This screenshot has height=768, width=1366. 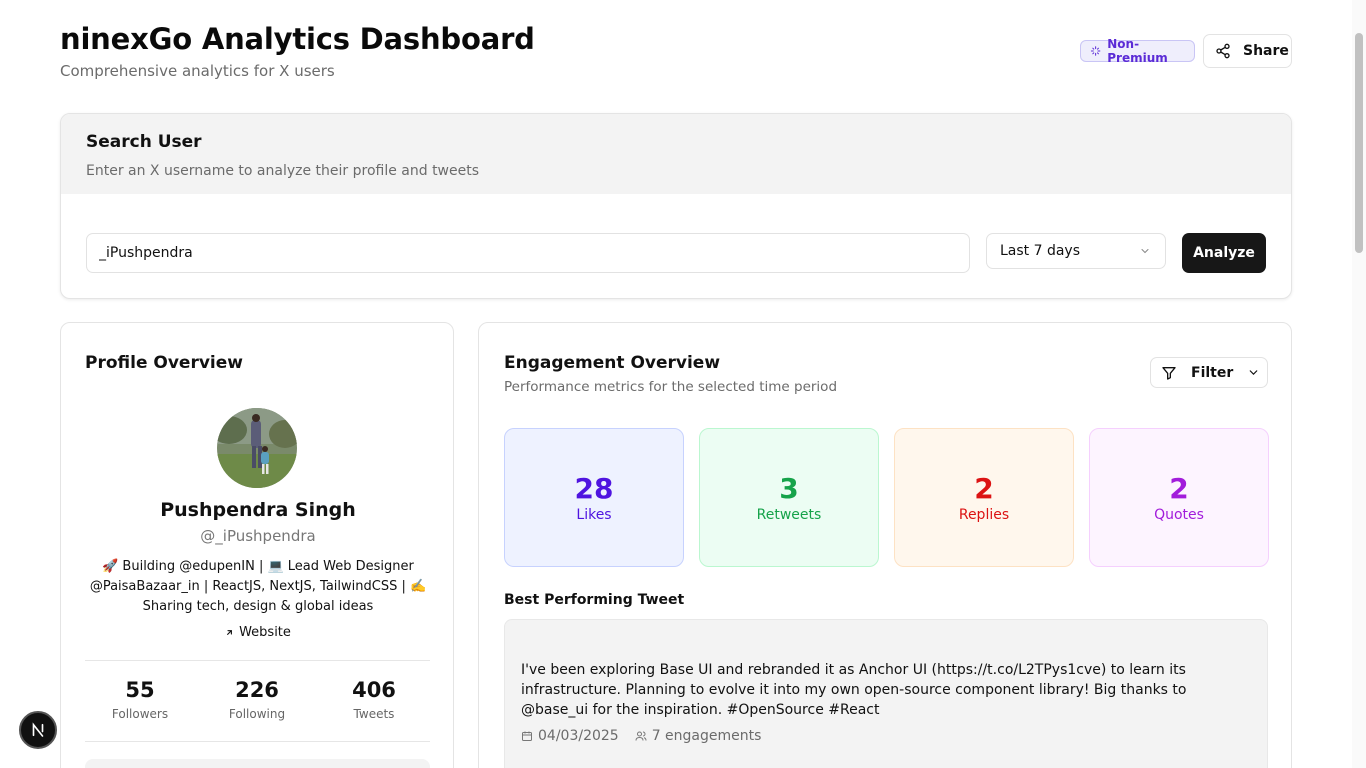 What do you see at coordinates (1169, 373) in the screenshot?
I see `filter-icon` at bounding box center [1169, 373].